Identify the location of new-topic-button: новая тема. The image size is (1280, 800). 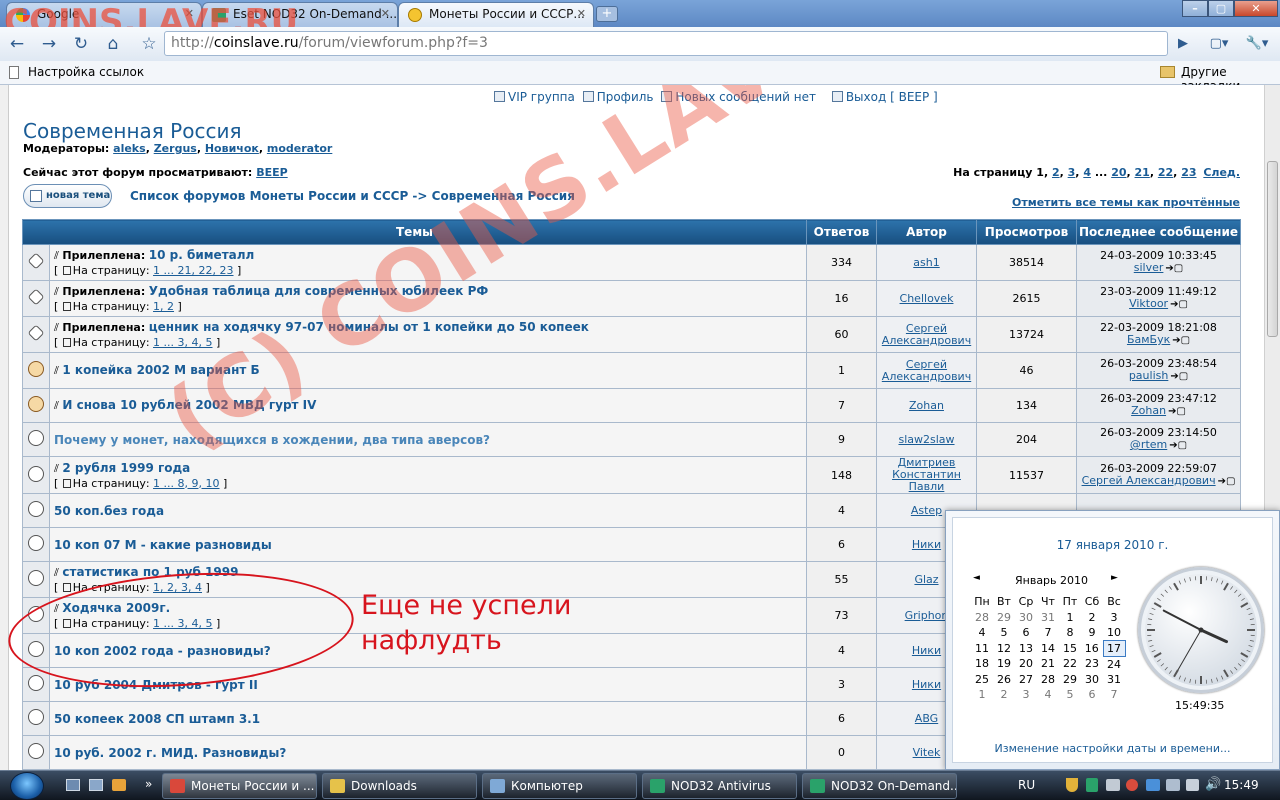
(67, 196).